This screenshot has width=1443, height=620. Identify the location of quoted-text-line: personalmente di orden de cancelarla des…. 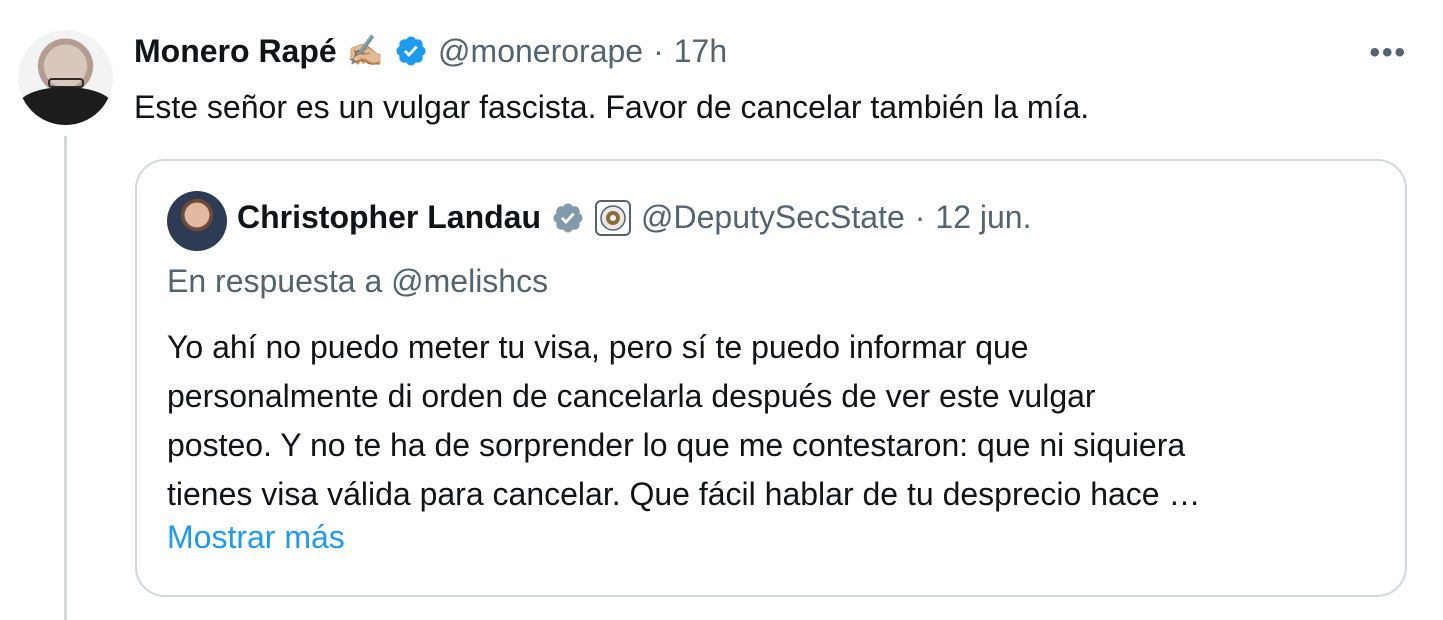
(631, 396).